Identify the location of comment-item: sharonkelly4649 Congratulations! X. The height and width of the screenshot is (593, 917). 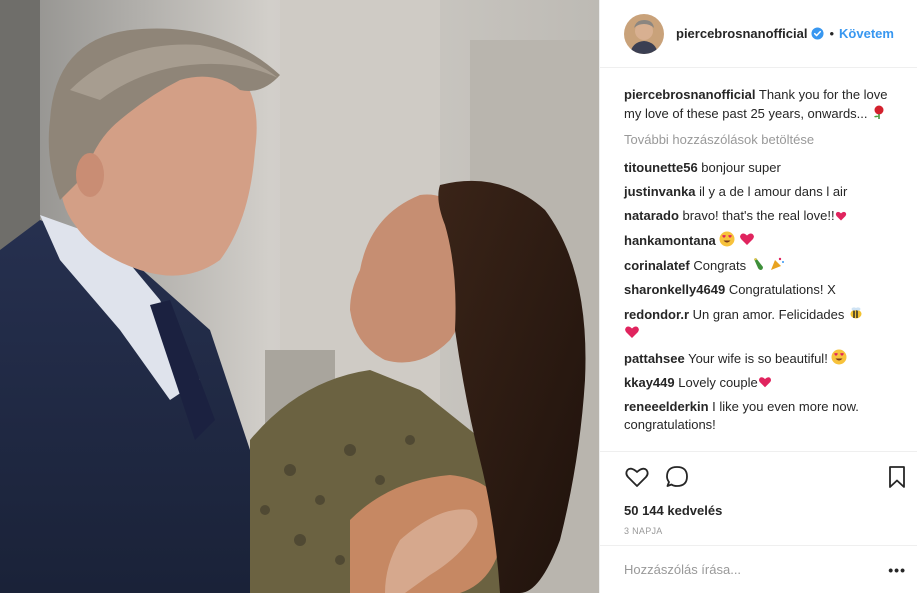
(762, 290).